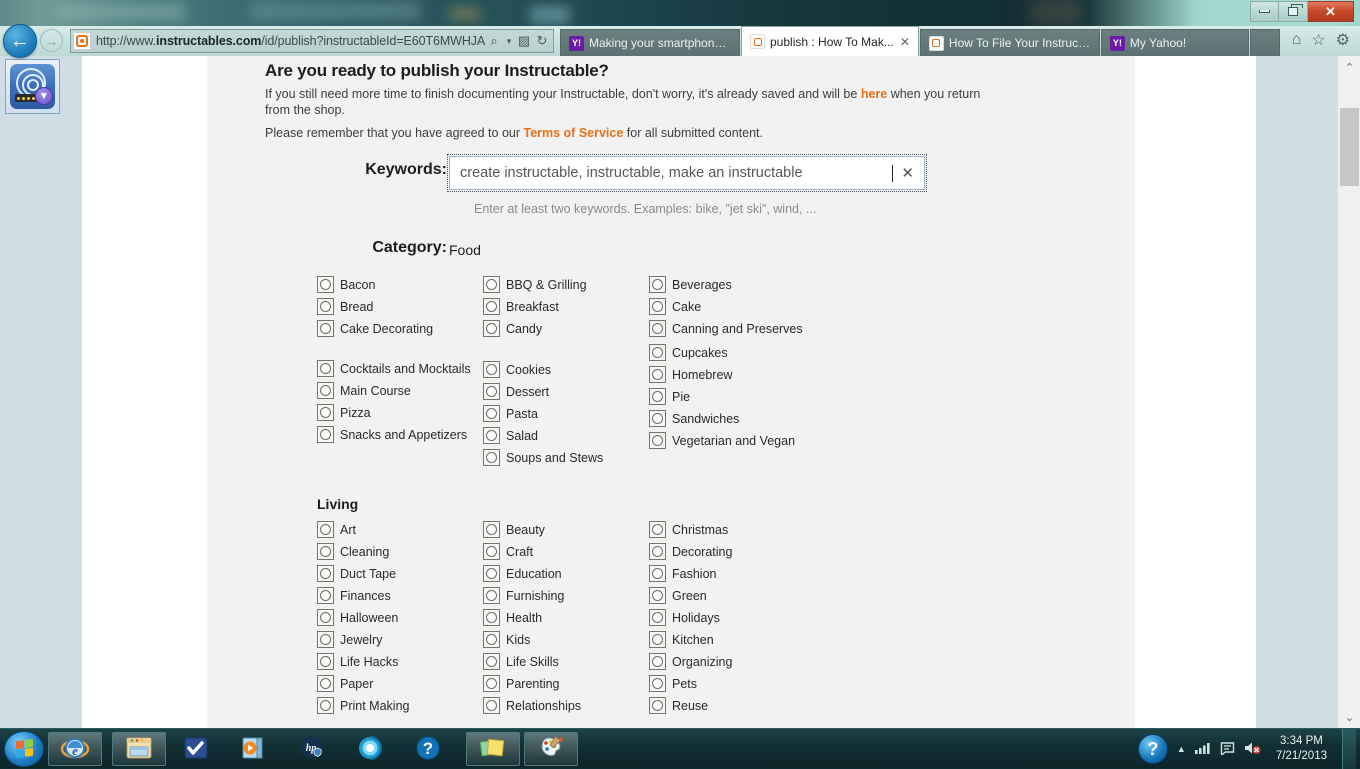 The height and width of the screenshot is (769, 1360). Describe the element at coordinates (551, 749) in the screenshot. I see `paint-taskbar-icon` at that location.